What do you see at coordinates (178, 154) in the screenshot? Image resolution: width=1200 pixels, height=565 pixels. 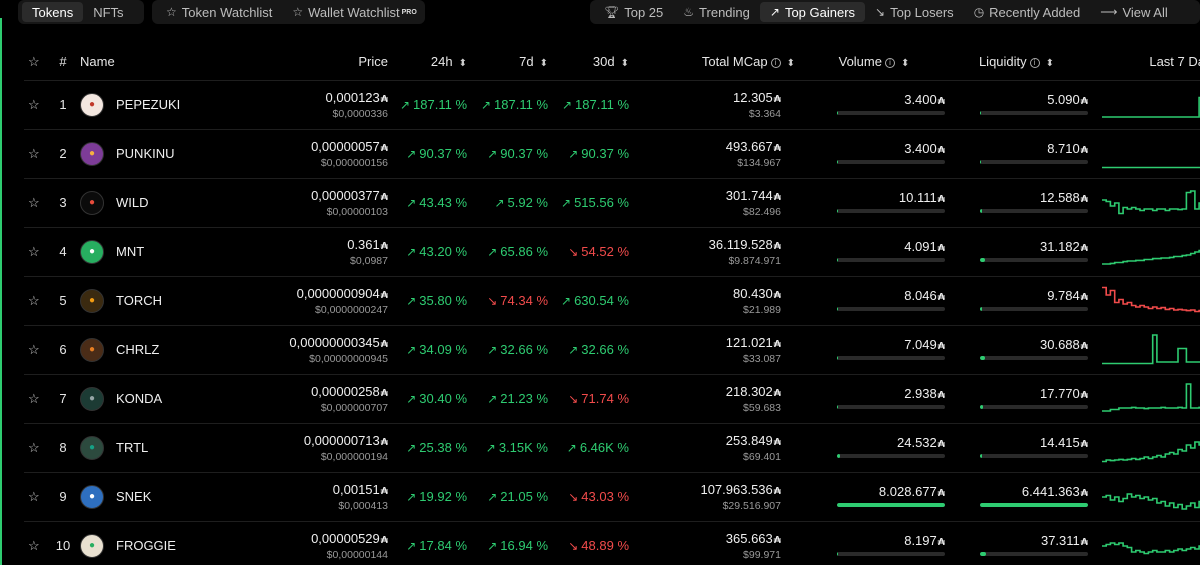 I see `token-name-cell: ● PUNKINU` at bounding box center [178, 154].